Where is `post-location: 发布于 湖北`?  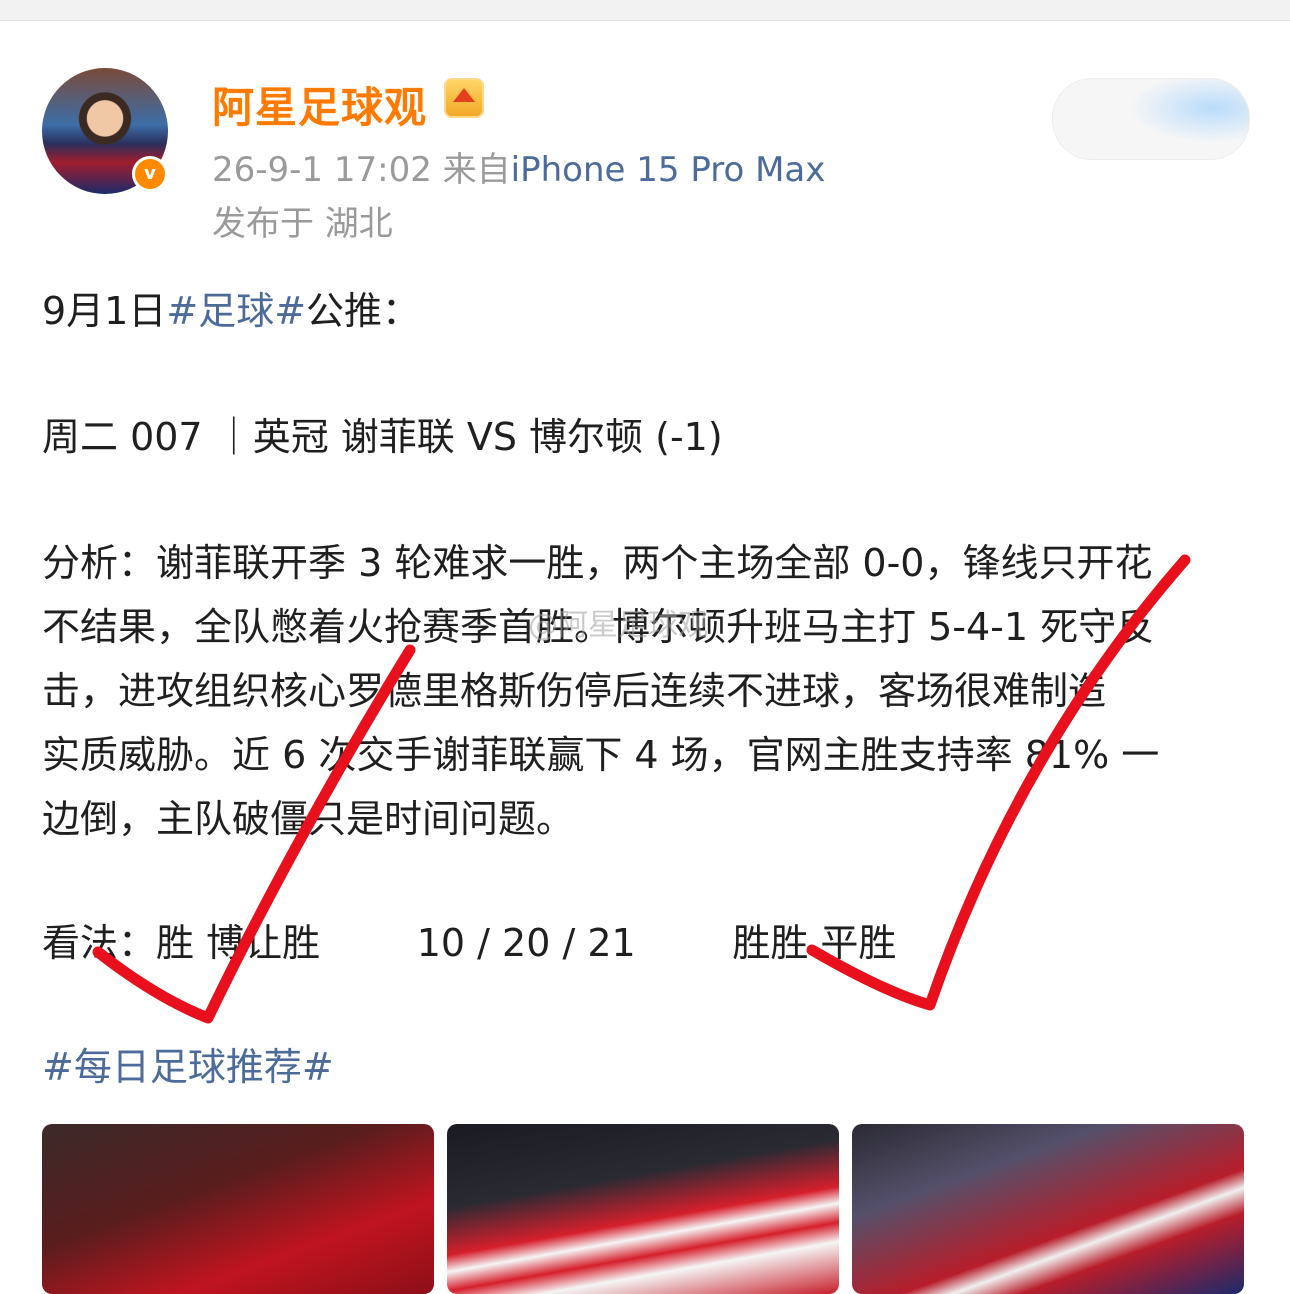
post-location: 发布于 湖北 is located at coordinates (302, 224).